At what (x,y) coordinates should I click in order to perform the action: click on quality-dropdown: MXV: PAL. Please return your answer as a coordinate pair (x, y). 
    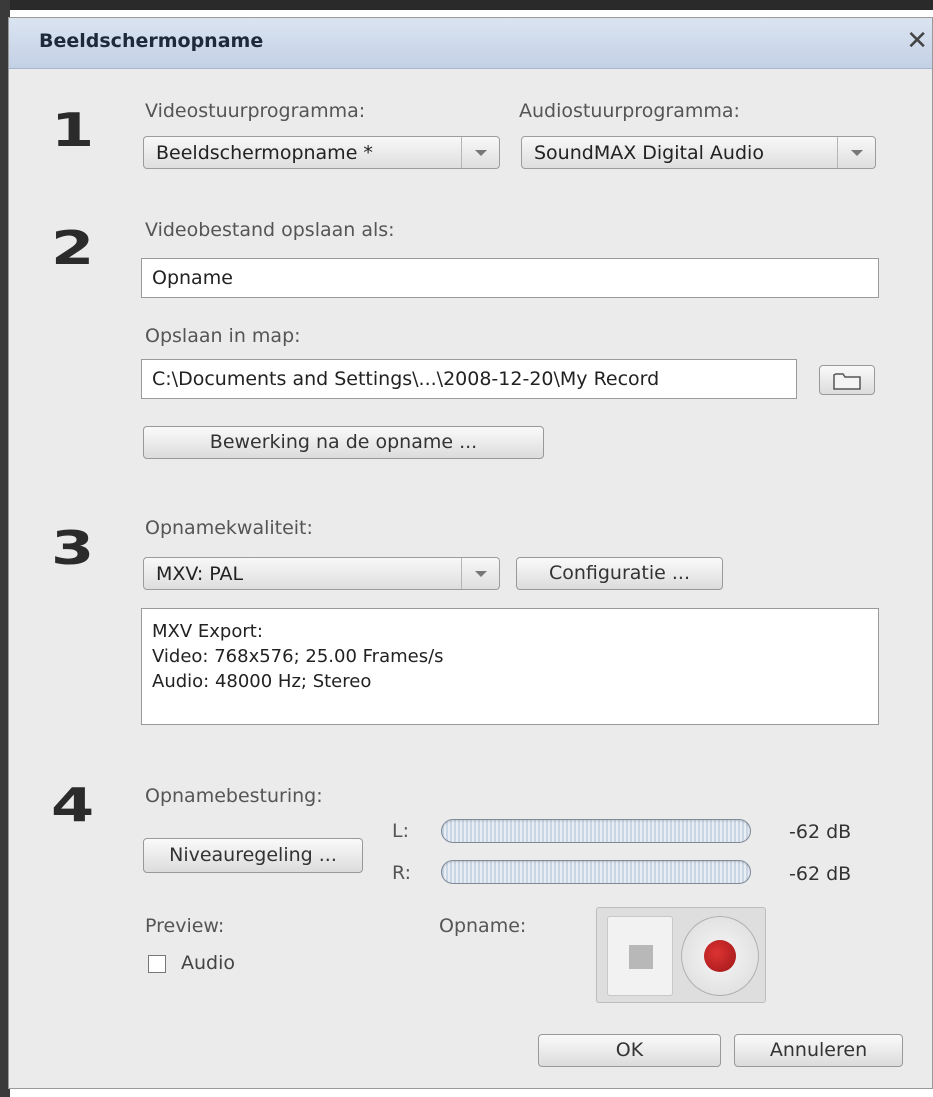
    Looking at the image, I should click on (321, 573).